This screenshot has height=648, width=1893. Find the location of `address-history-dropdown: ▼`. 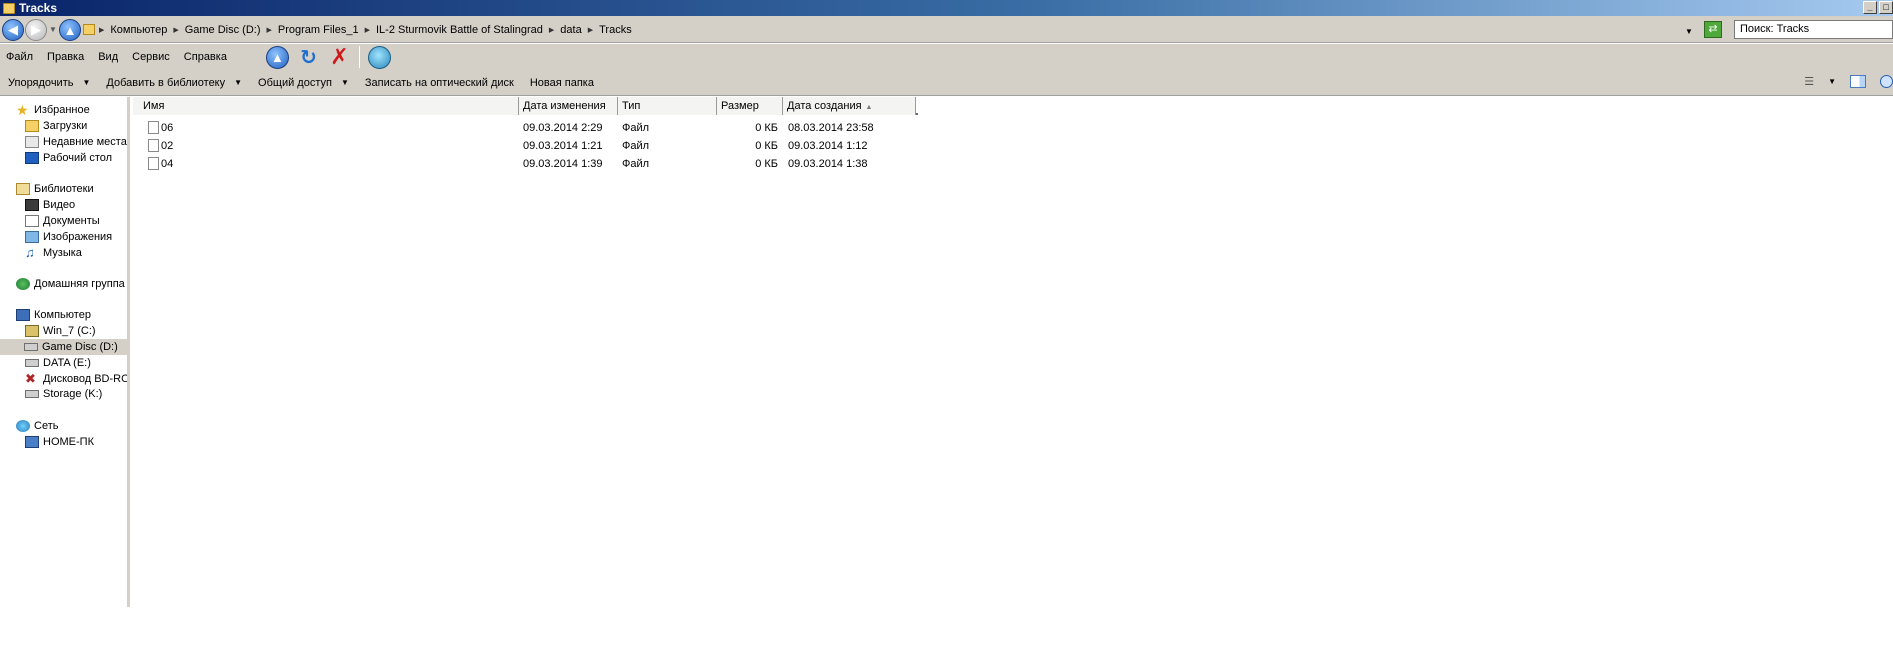

address-history-dropdown: ▼ is located at coordinates (1689, 31).